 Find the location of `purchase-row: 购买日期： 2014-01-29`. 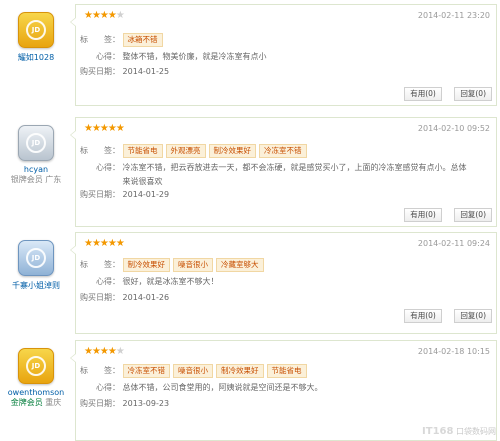

purchase-row: 购买日期： 2014-01-29 is located at coordinates (285, 195).